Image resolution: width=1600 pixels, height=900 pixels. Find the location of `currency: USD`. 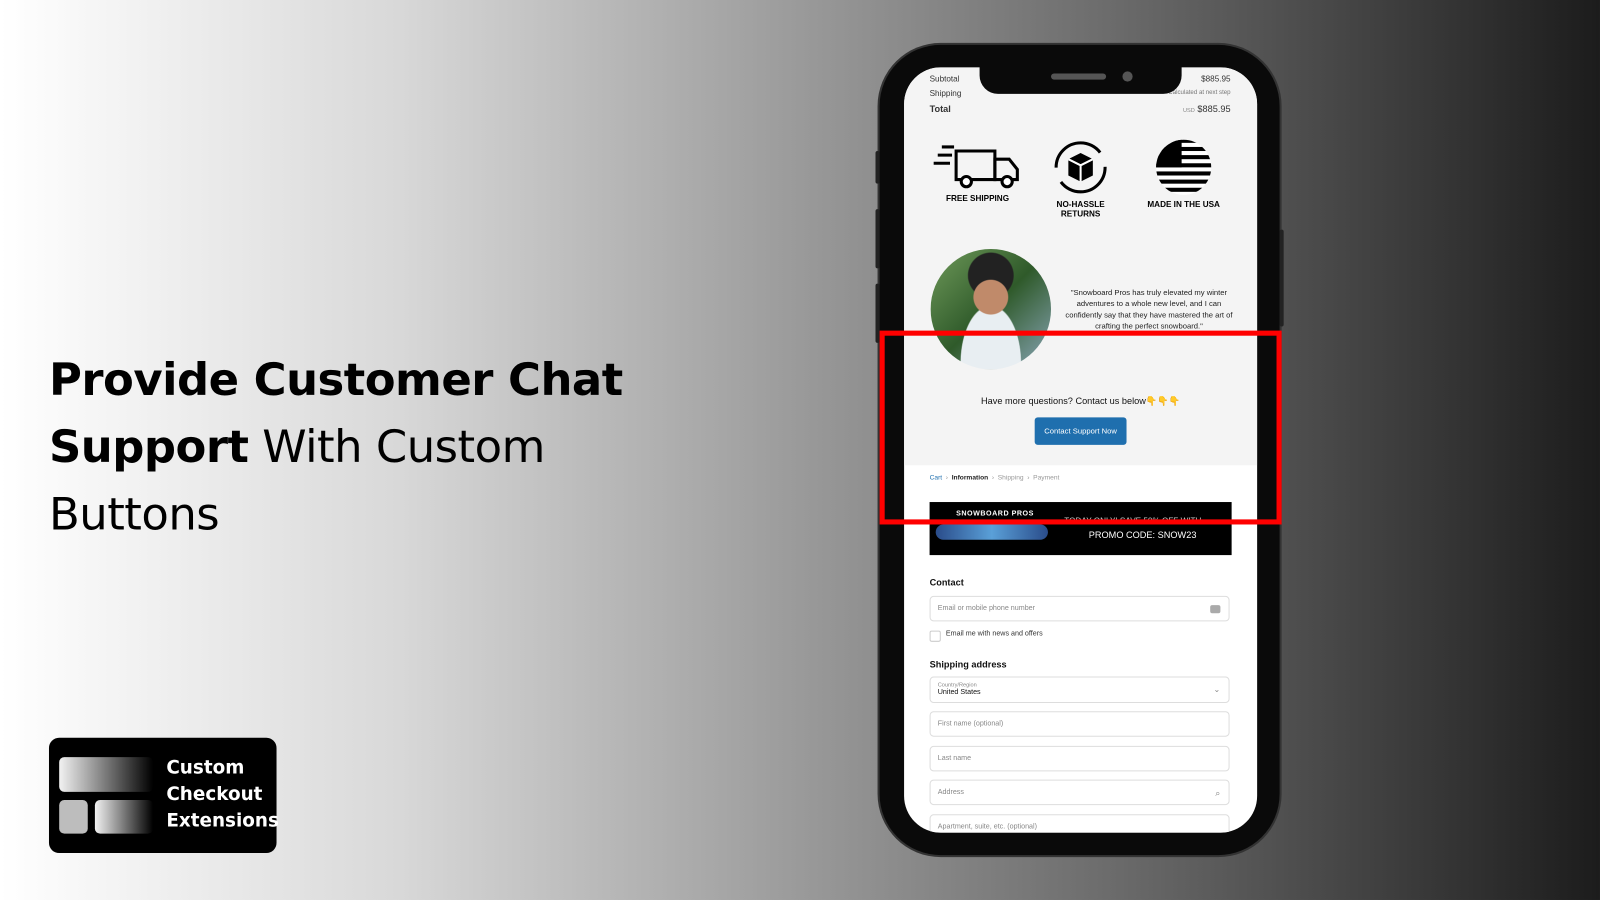

currency: USD is located at coordinates (1188, 111).